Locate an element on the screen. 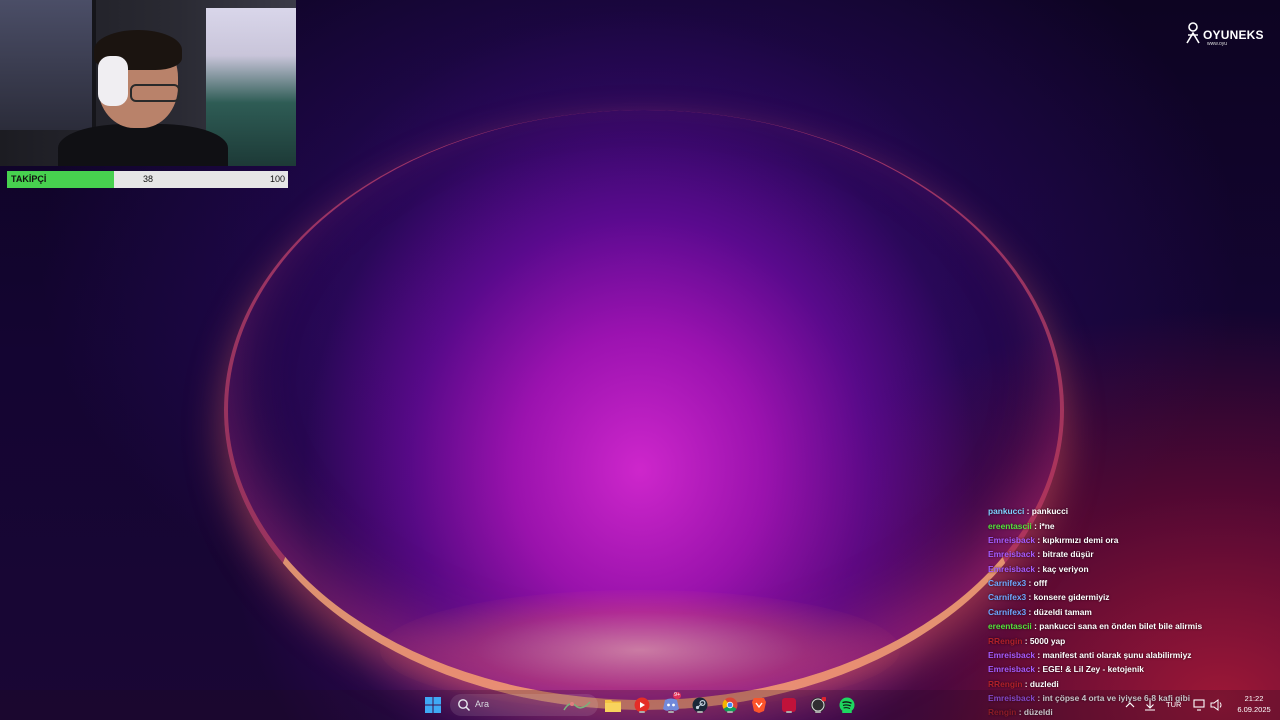 The width and height of the screenshot is (1280, 720). chat-message: Emreisback : kıpkırmızı demi ora is located at coordinates (1053, 540).